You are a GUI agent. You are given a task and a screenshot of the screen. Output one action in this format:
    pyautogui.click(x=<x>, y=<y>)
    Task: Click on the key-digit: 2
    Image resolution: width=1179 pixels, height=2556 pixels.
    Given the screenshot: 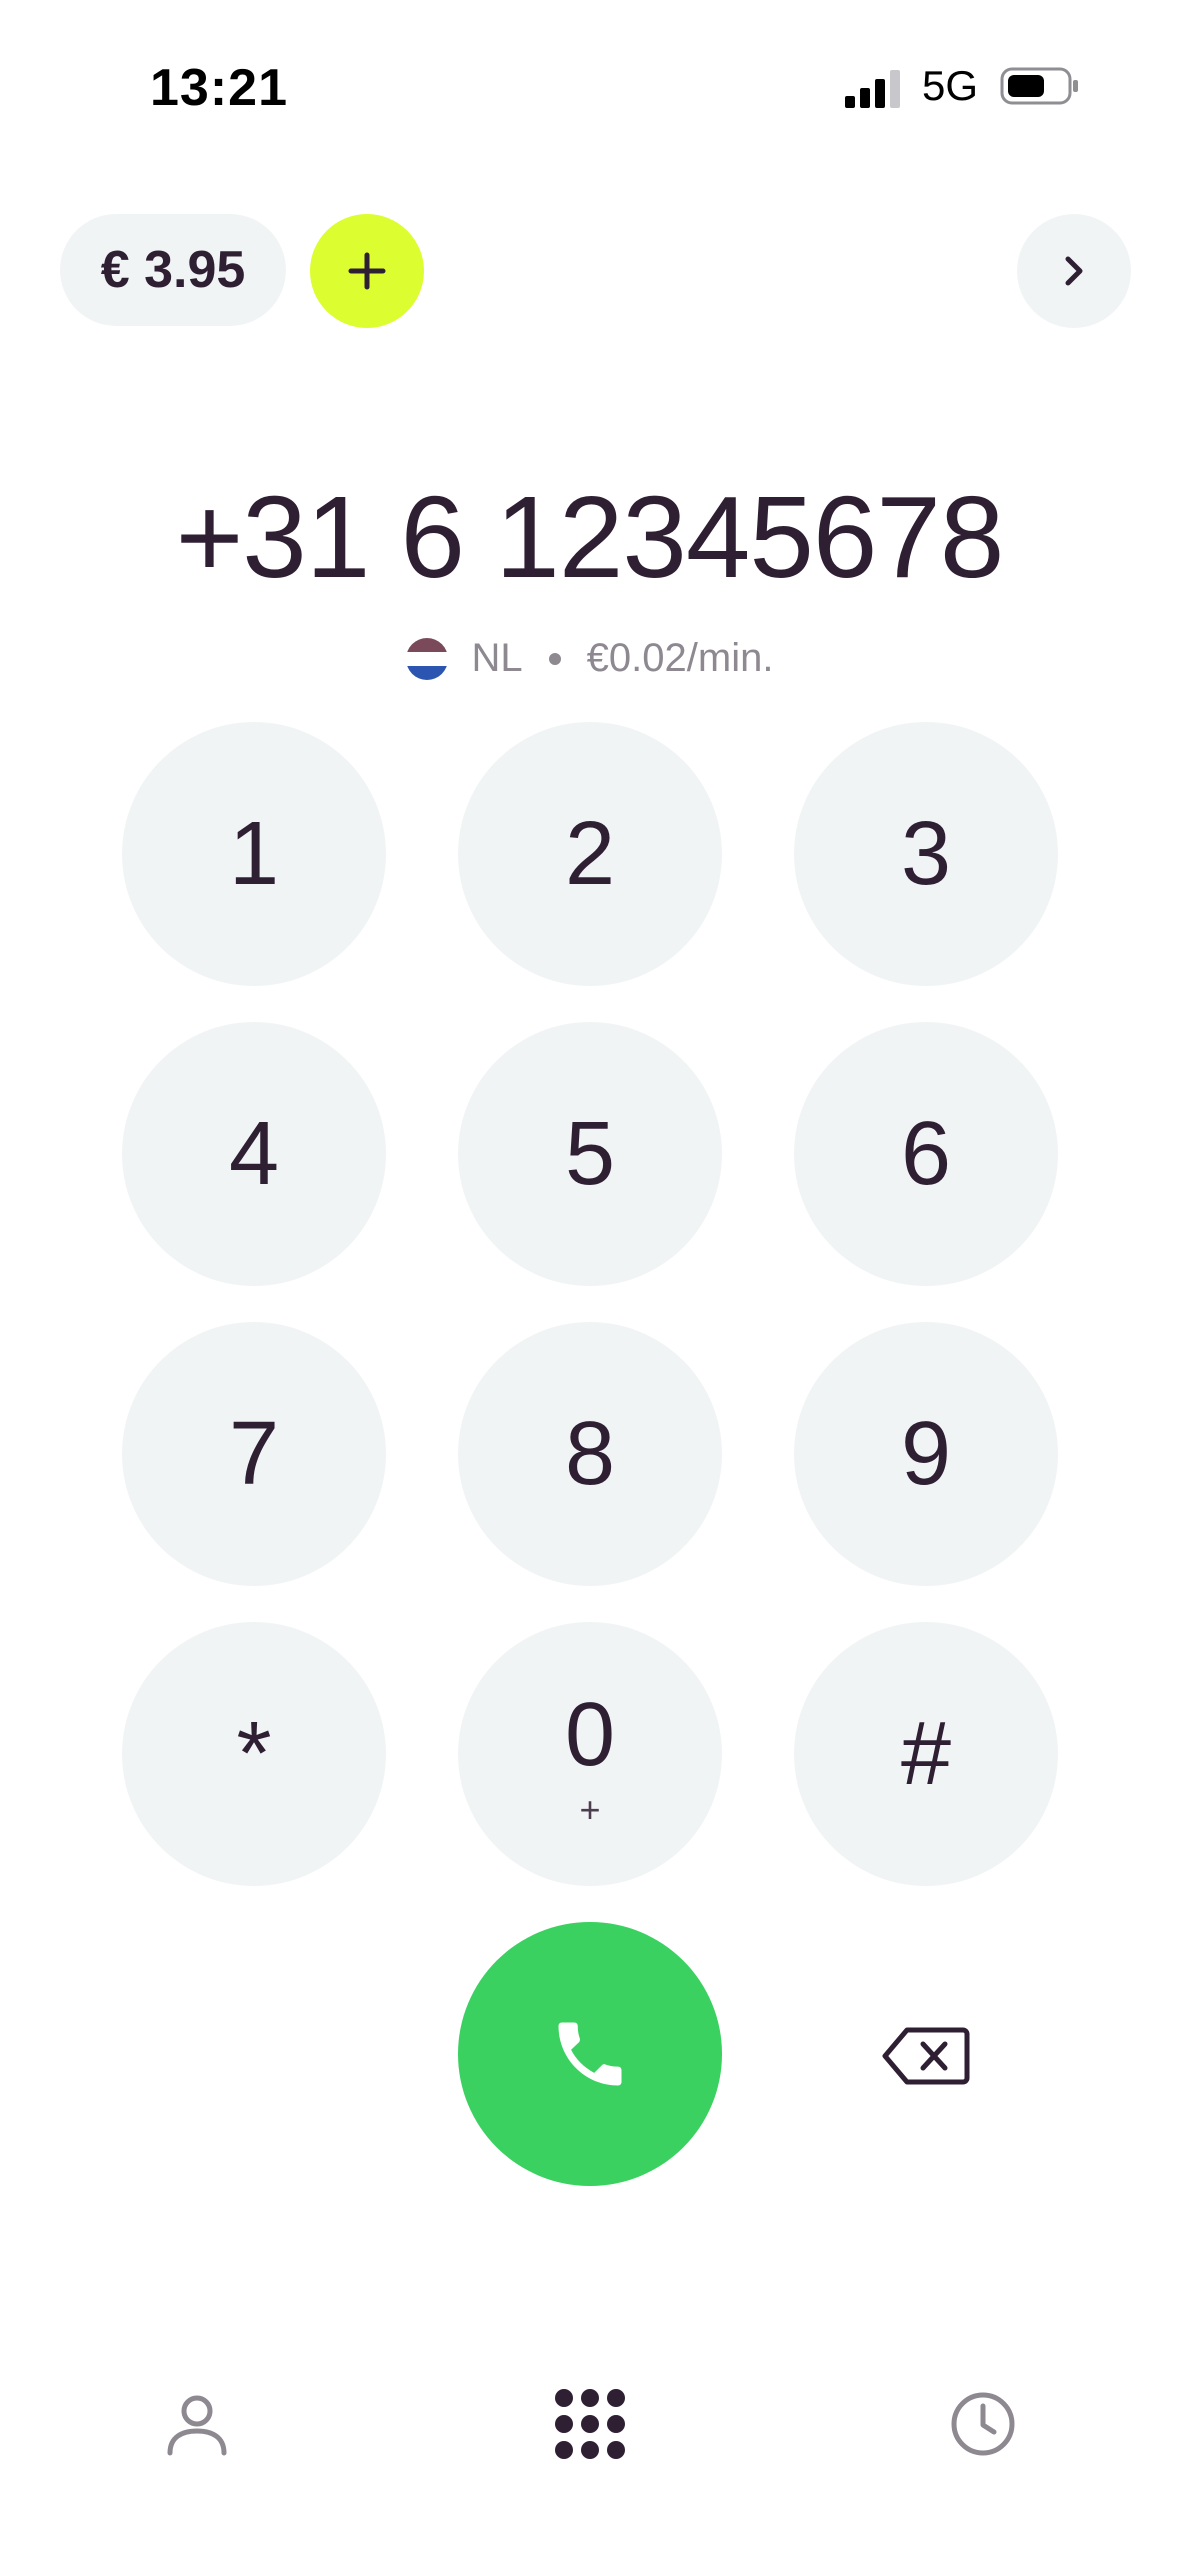 What is the action you would take?
    pyautogui.click(x=590, y=853)
    